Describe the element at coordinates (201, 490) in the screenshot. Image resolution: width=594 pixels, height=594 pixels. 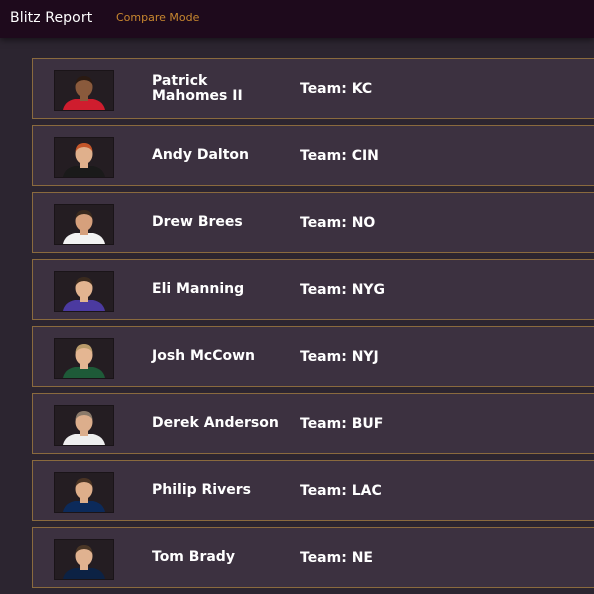
I see `player-name: Philip Rivers` at that location.